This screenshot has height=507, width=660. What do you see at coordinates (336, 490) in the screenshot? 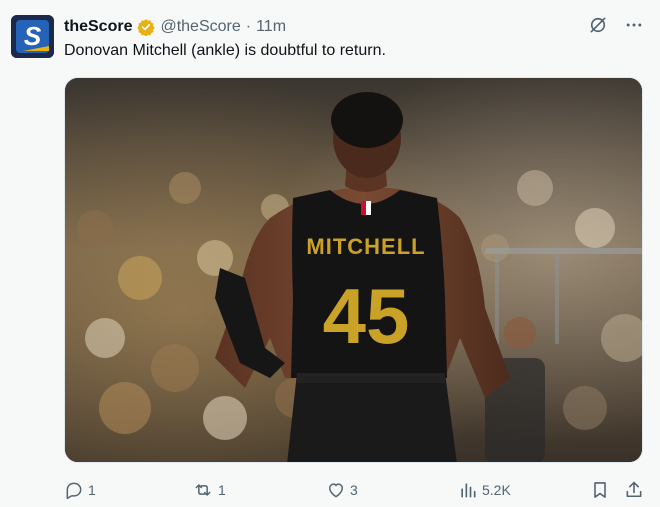
I see `heart-icon` at bounding box center [336, 490].